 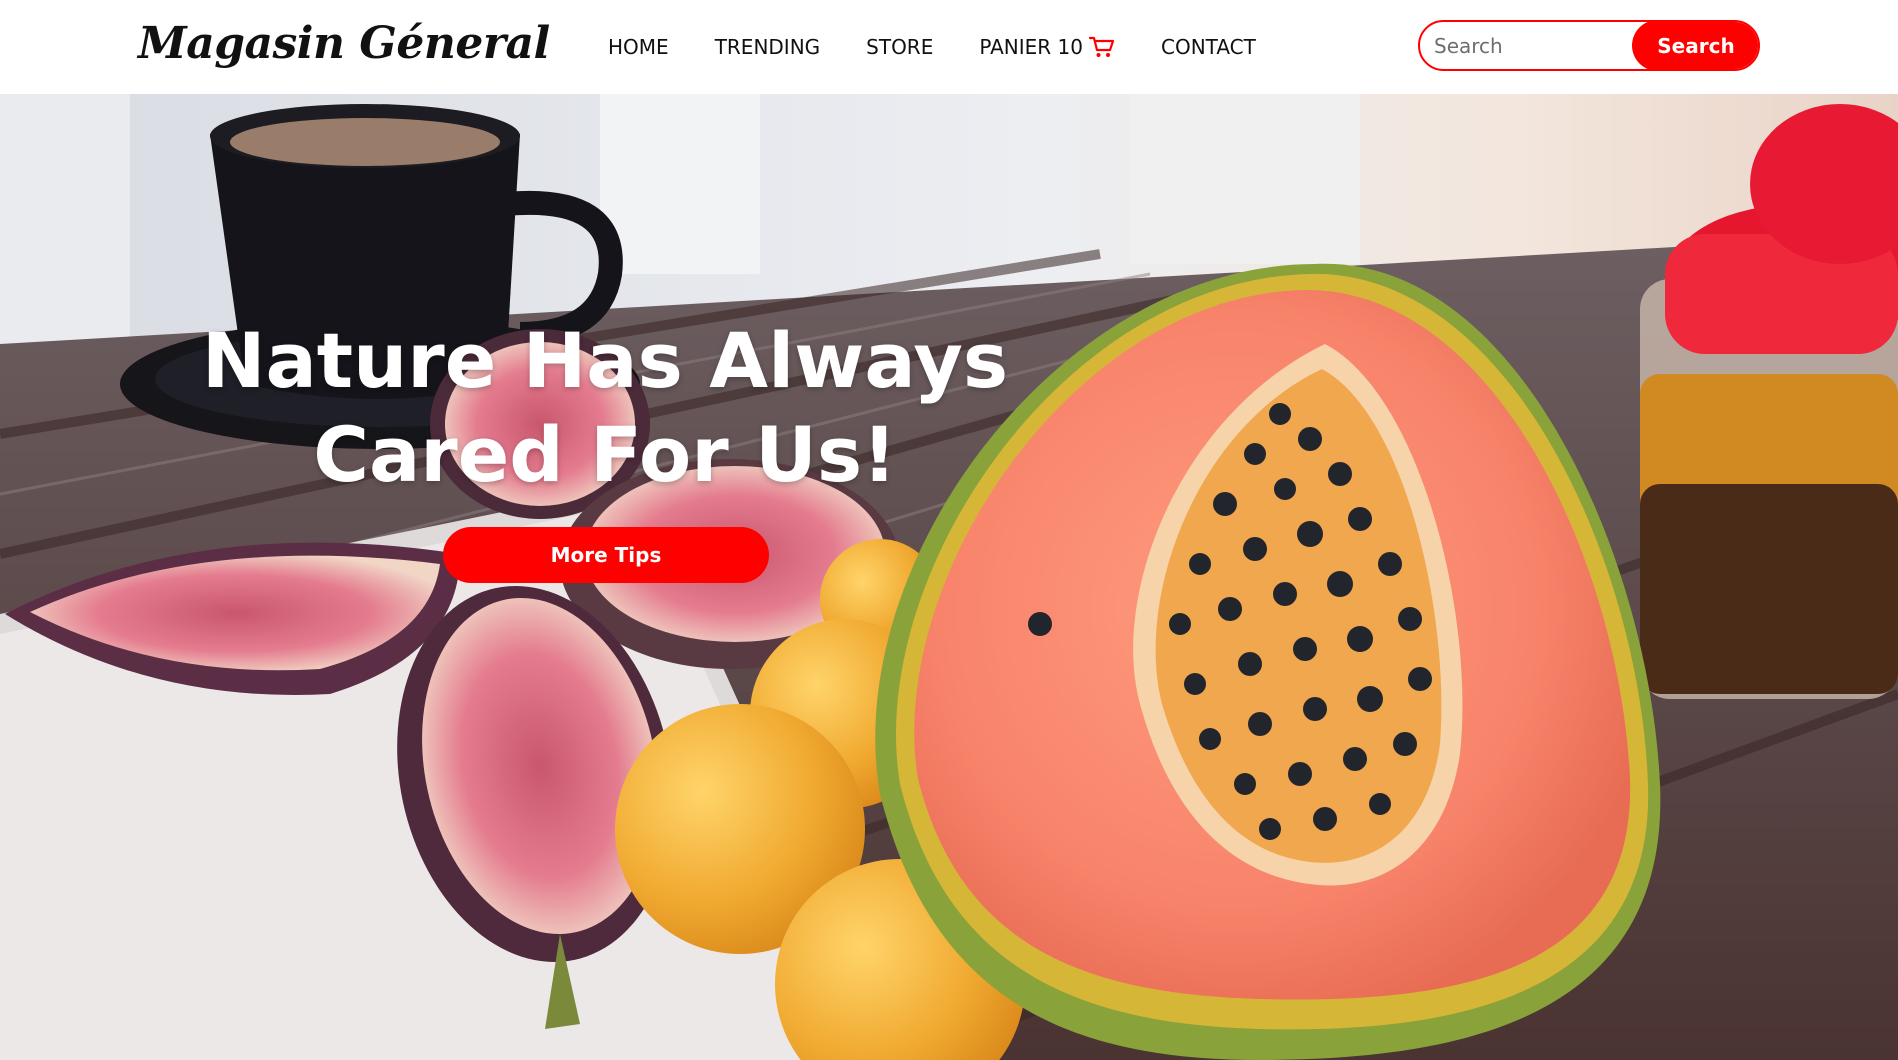 I want to click on search-input, so click(x=1532, y=45).